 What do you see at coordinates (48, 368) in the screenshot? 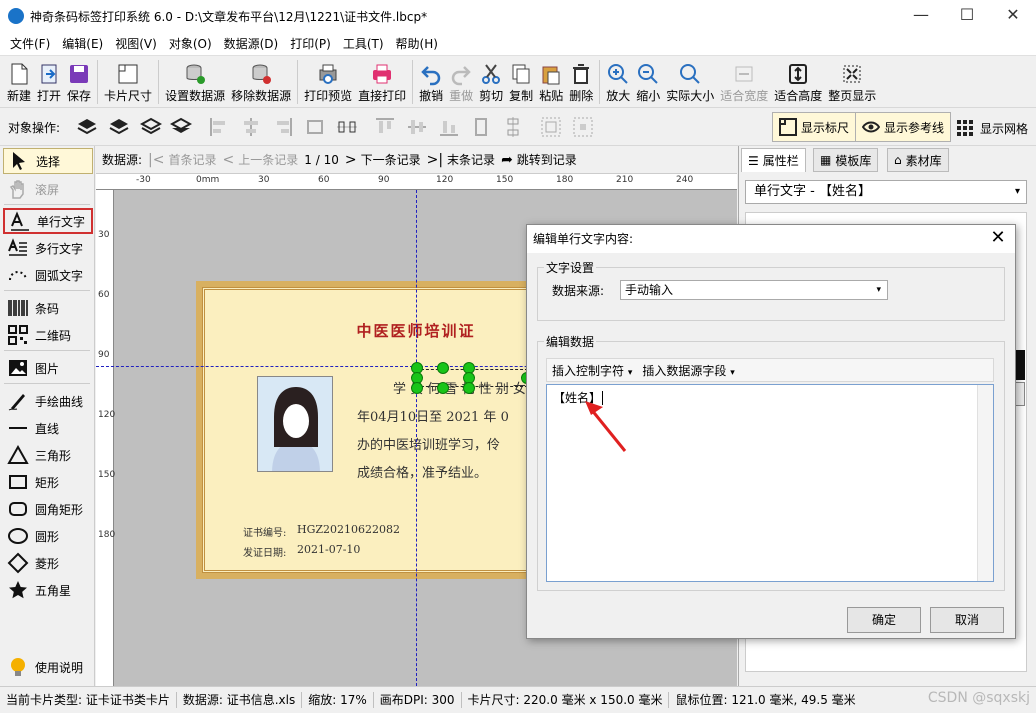
I see `tool-image: 图片` at bounding box center [48, 368].